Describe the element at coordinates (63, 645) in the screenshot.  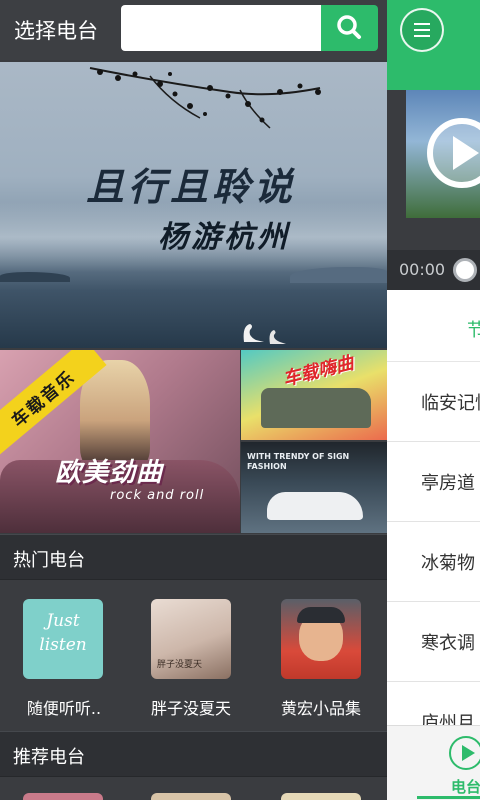
I see `thumb-text: listen` at that location.